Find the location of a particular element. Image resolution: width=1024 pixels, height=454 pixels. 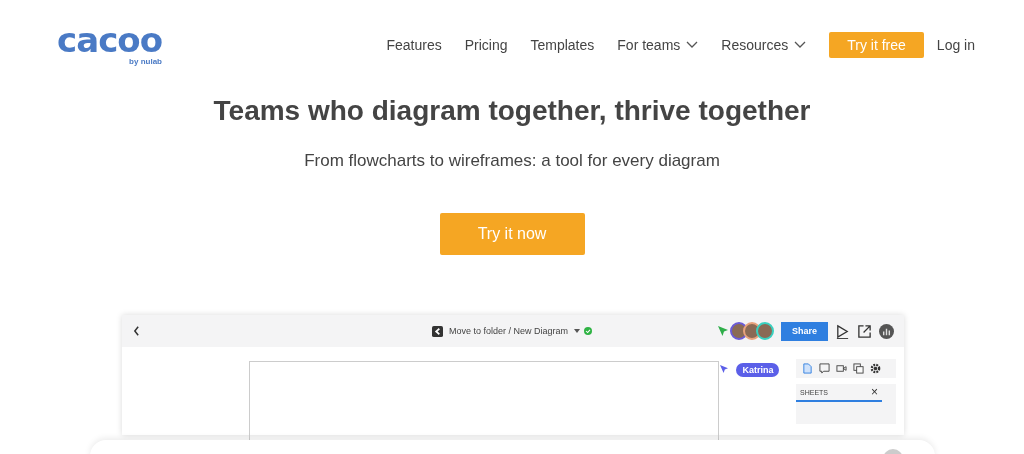

caret-icon is located at coordinates (577, 331).